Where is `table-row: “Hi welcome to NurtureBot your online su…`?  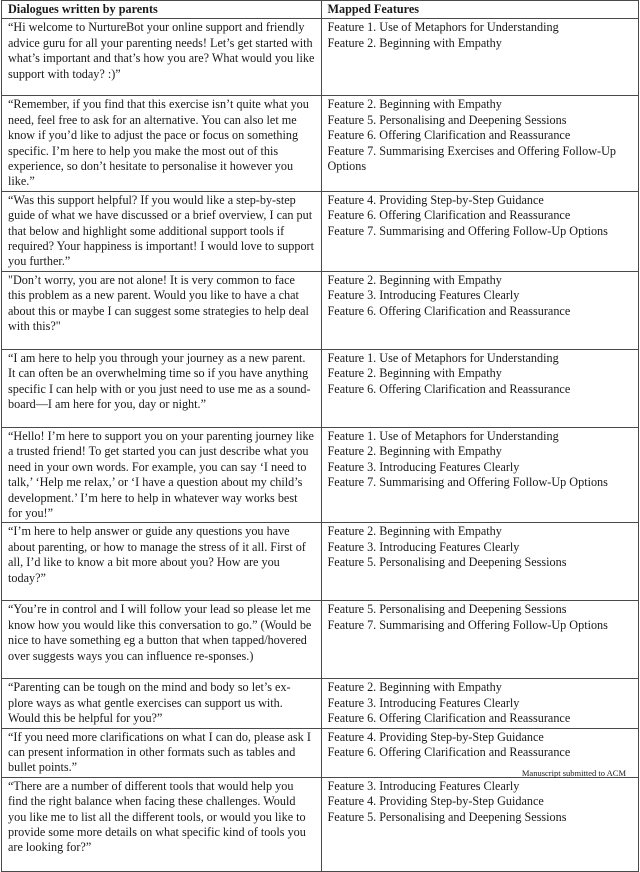 table-row: “Hi welcome to NurtureBot your online su… is located at coordinates (320, 57).